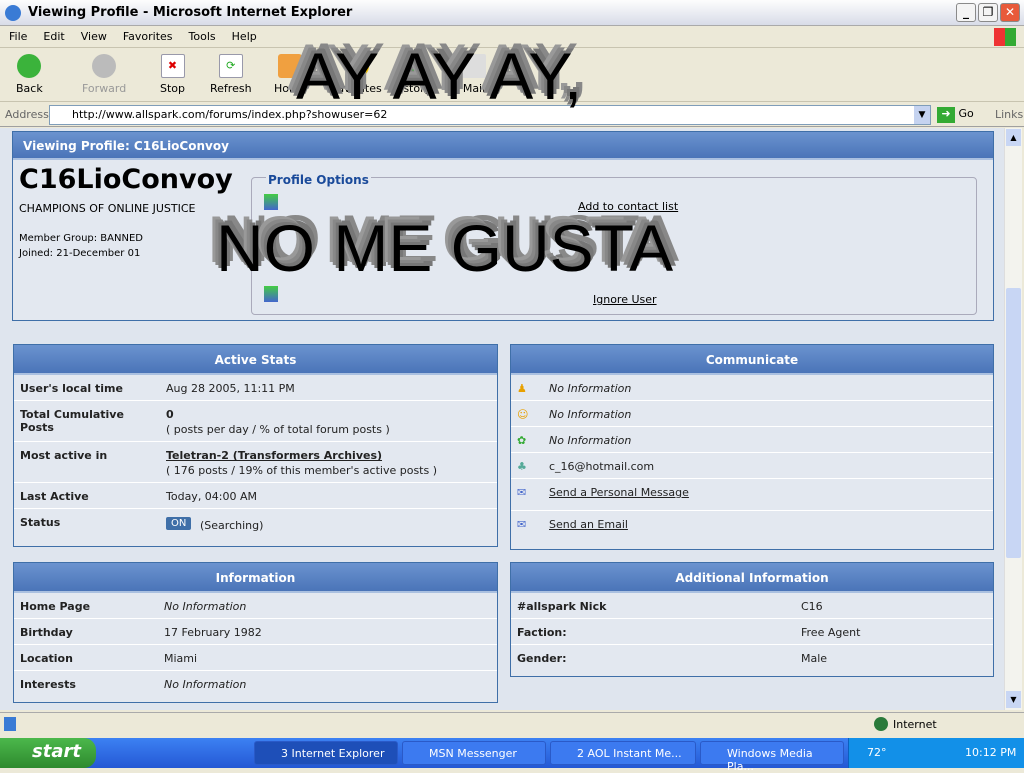  I want to click on history-icon, so click(411, 66).